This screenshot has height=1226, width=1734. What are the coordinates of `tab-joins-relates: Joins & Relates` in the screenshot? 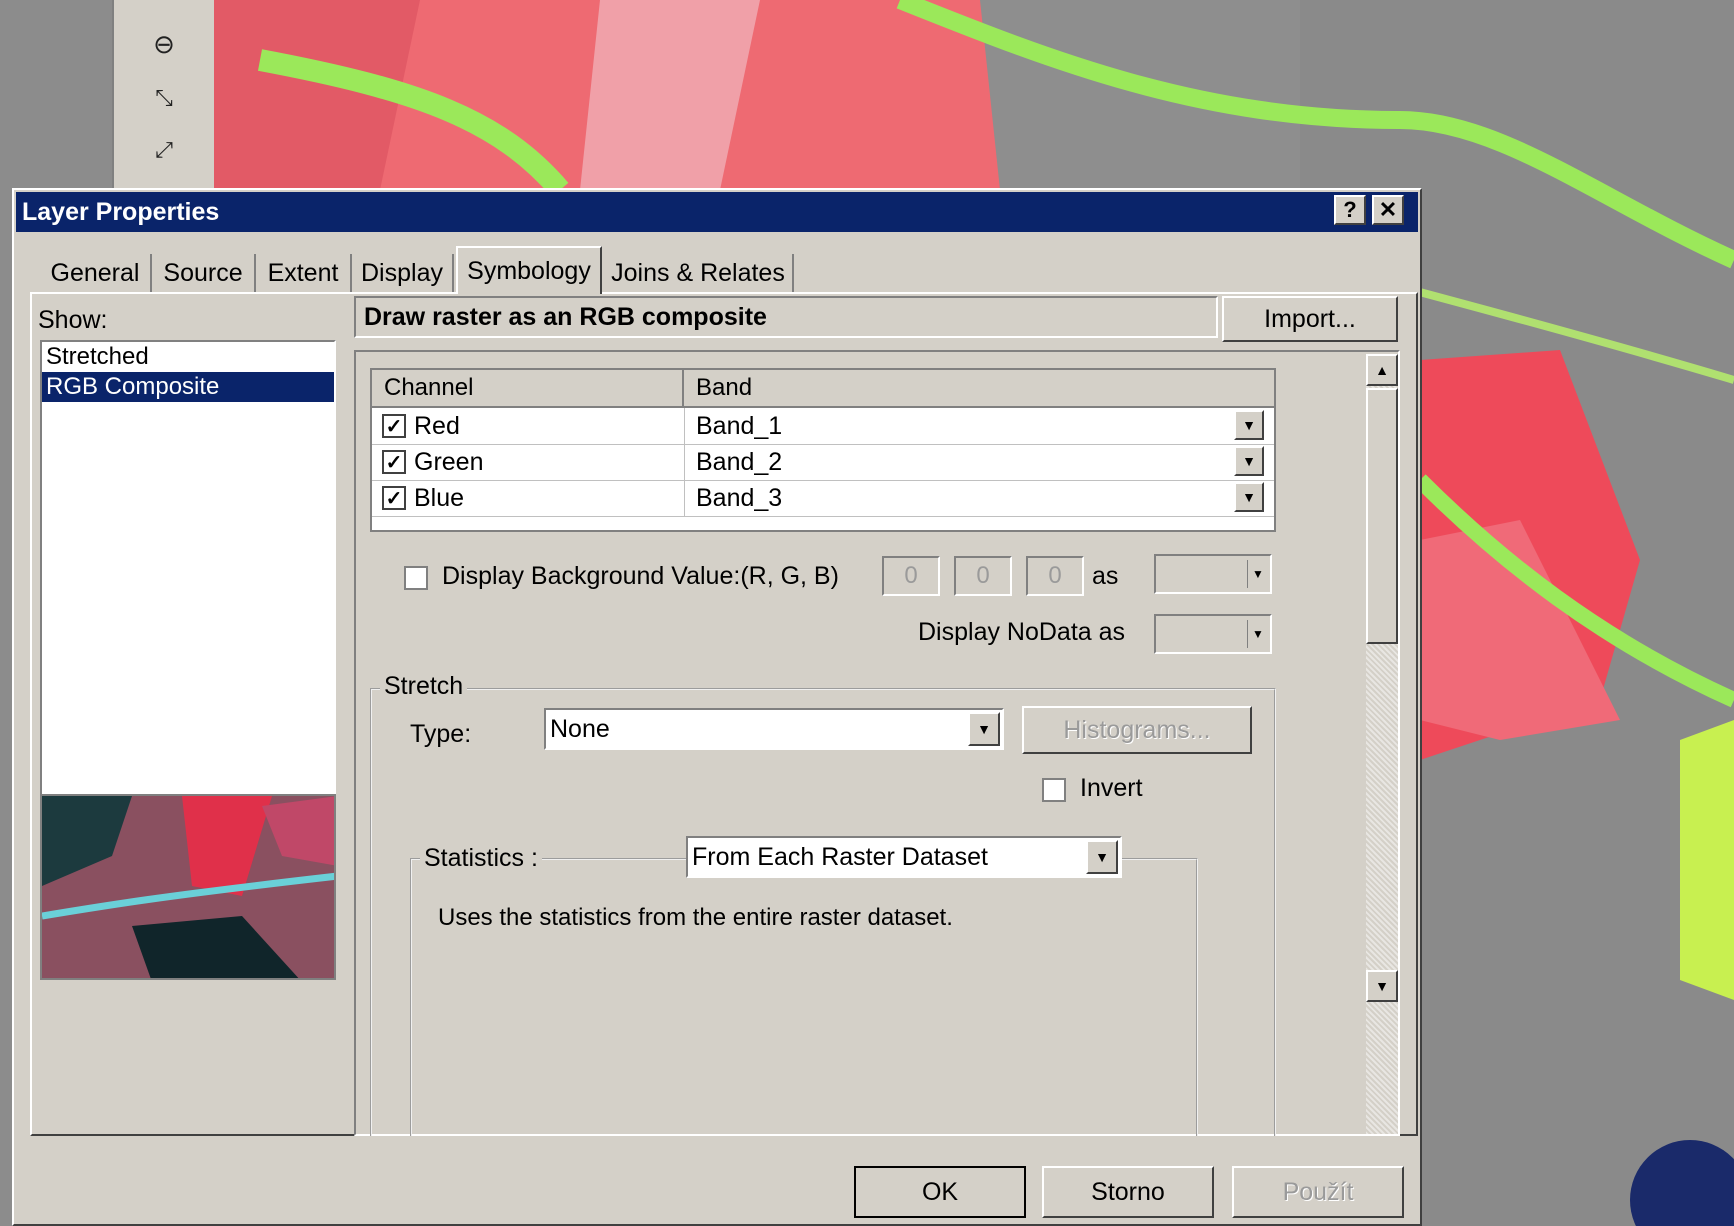 It's located at (699, 273).